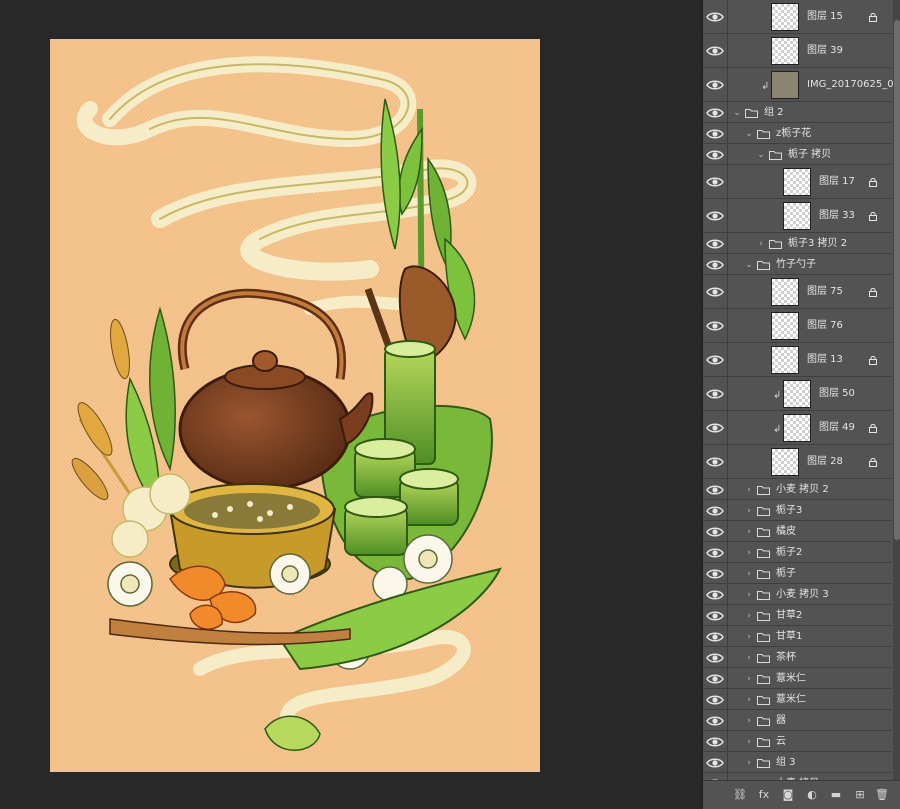  I want to click on layer-row: › 薏米仁, so click(797, 699).